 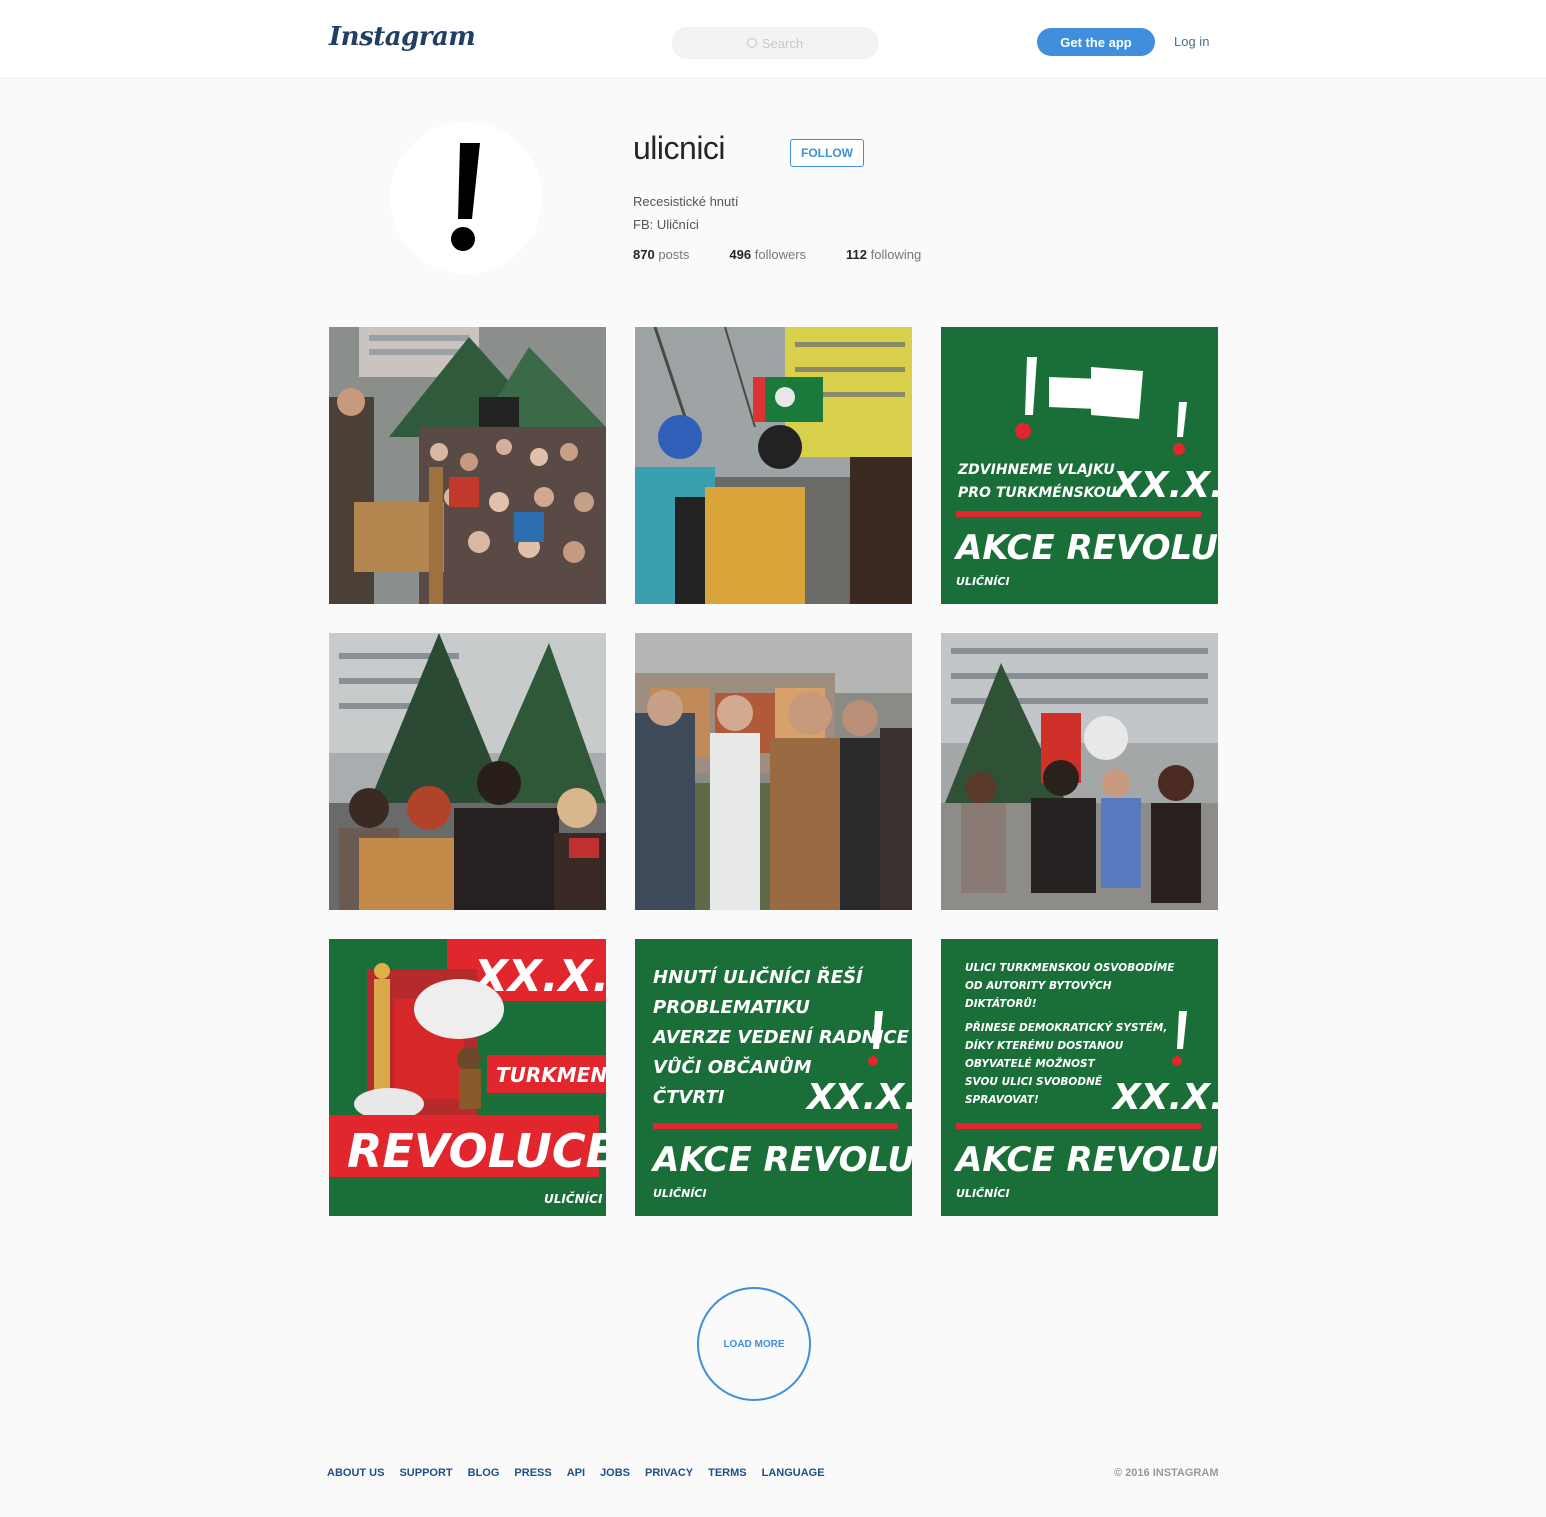 What do you see at coordinates (551, 1075) in the screenshot?
I see `poster-subtitle: TURKMENSKÁ` at bounding box center [551, 1075].